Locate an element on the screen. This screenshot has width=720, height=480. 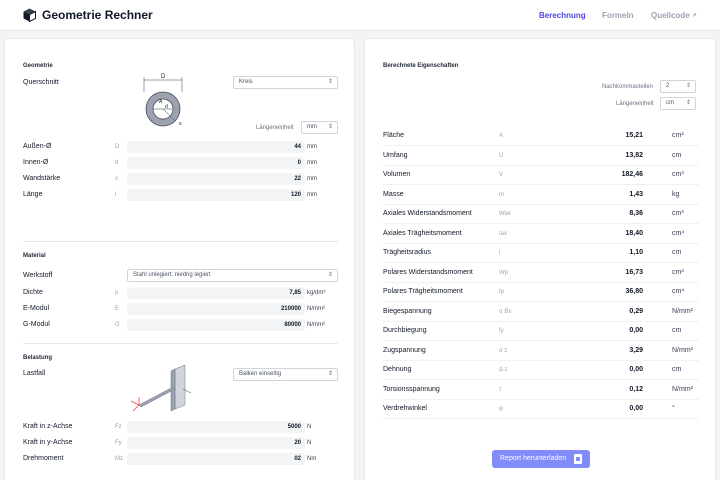
result-row: Axiales Trägheitsmoment Iax 18,40 cm⁴ is located at coordinates (541, 234).